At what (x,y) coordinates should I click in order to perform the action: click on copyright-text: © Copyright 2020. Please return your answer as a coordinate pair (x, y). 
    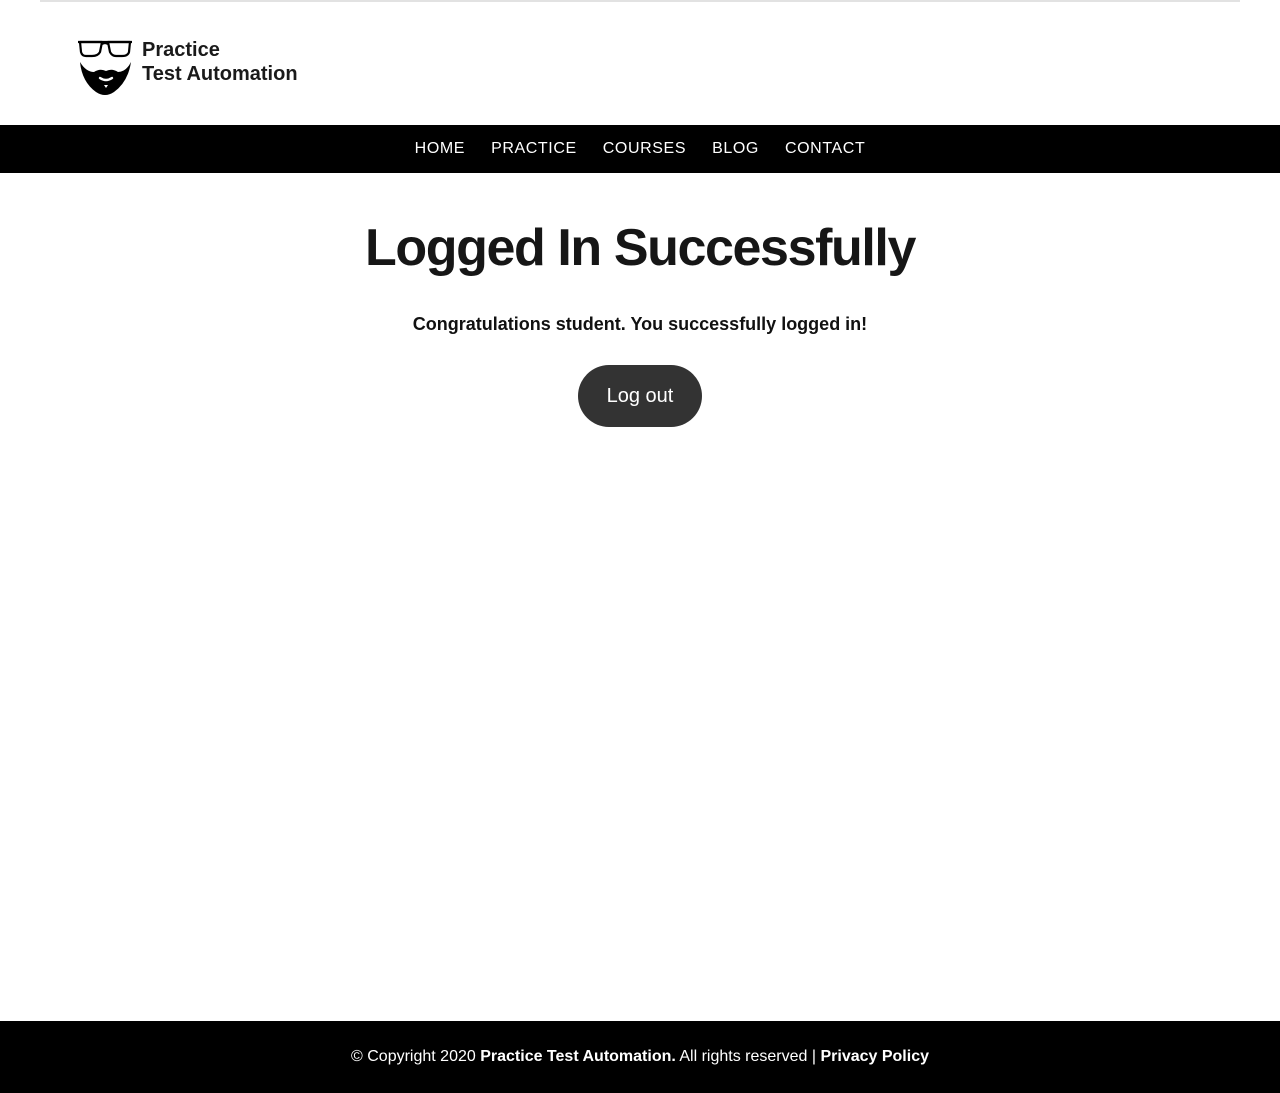
    Looking at the image, I should click on (416, 1056).